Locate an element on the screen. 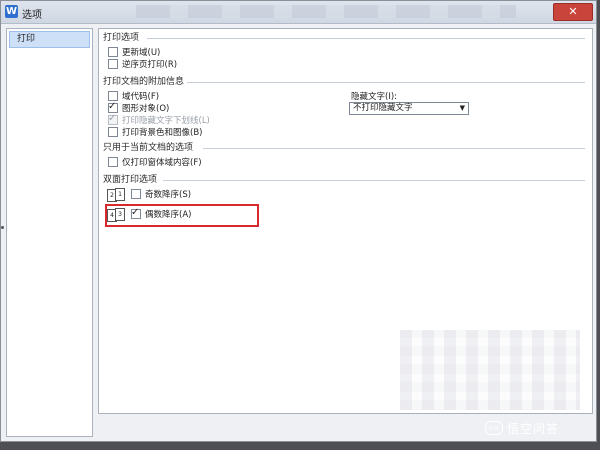 The height and width of the screenshot is (450, 600). title-bar: W 选项 ✕ is located at coordinates (298, 12).